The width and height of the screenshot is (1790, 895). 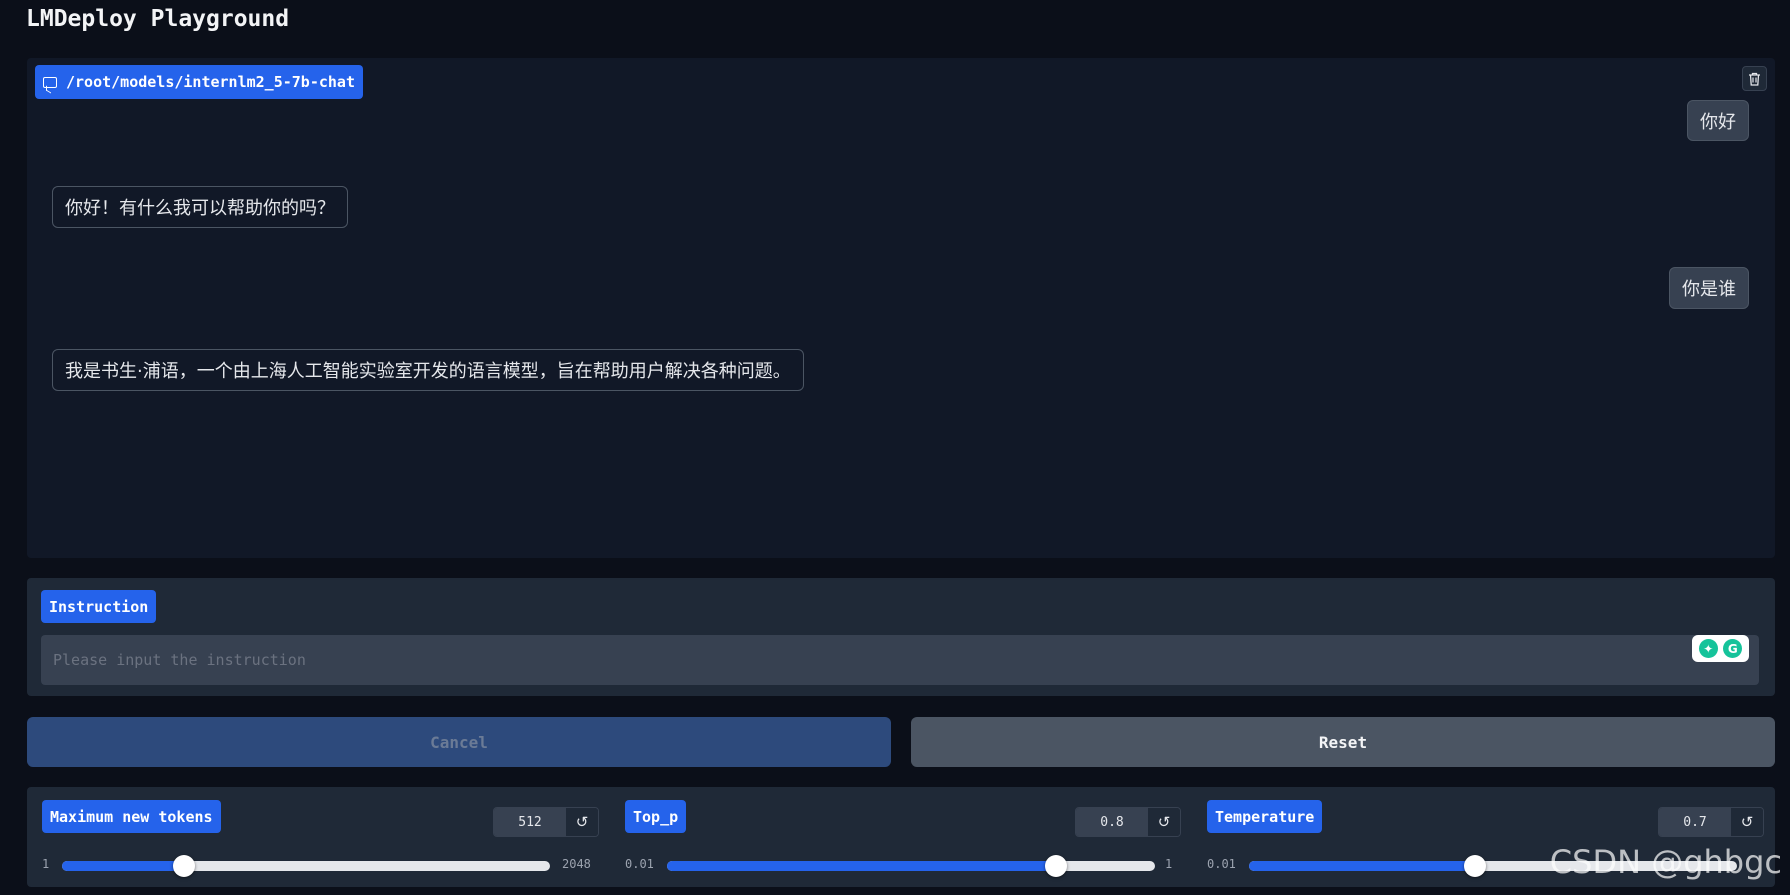 What do you see at coordinates (905, 837) in the screenshot?
I see `slider-top-p: Top_p 0.8 ↺ 0.01 1` at bounding box center [905, 837].